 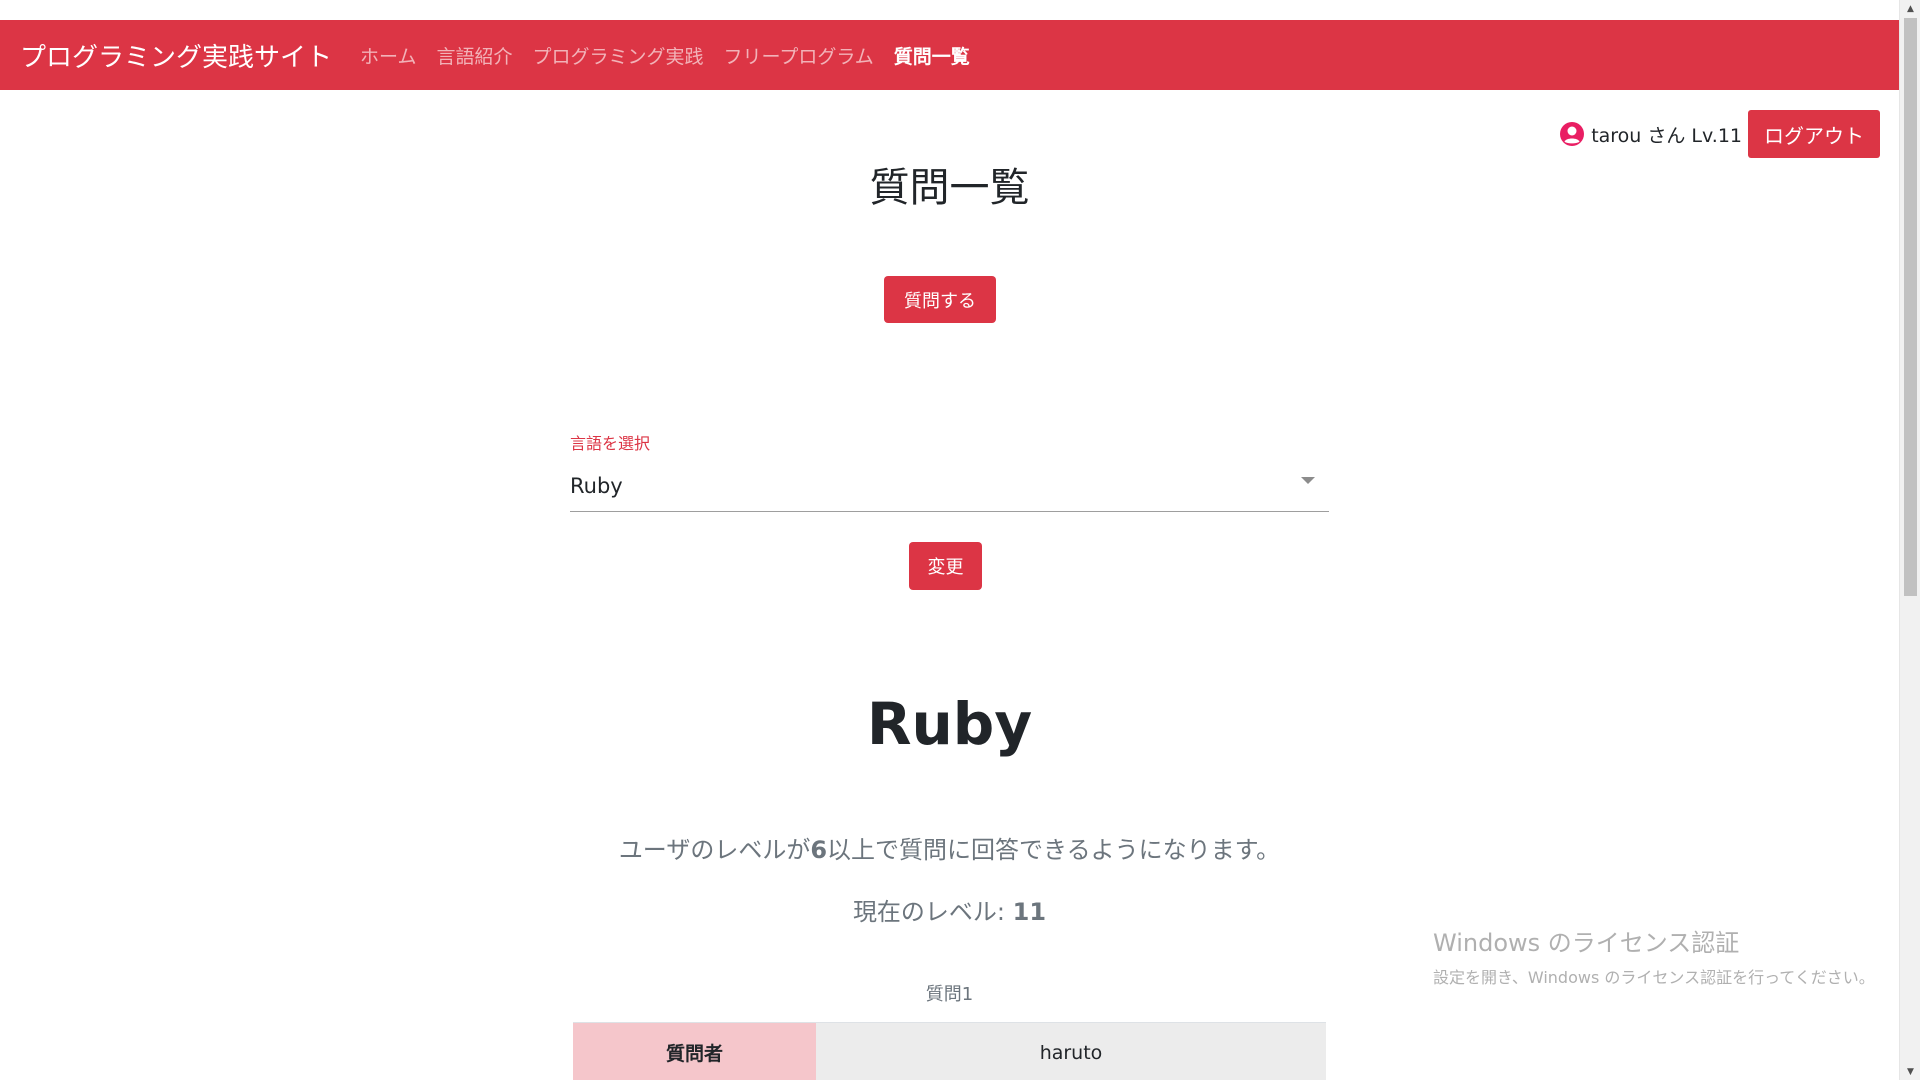 I want to click on answer-level-info: ユーザのレベルが6以上で質問に回答できるようになります。, so click(x=949, y=847).